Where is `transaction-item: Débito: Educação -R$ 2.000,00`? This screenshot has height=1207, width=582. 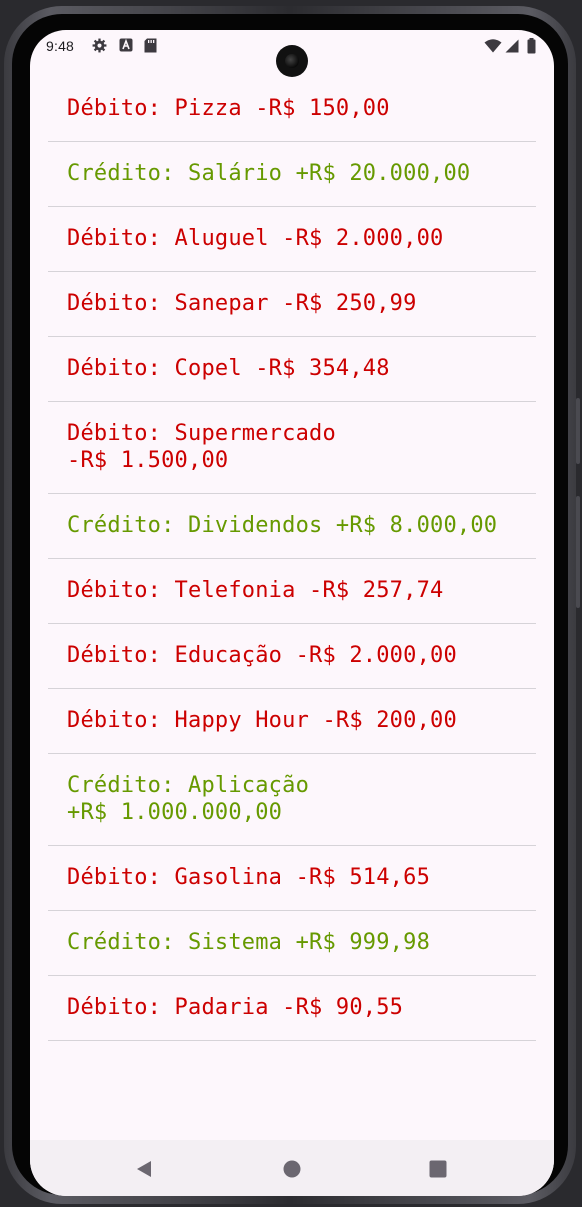
transaction-item: Débito: Educação -R$ 2.000,00 is located at coordinates (292, 656).